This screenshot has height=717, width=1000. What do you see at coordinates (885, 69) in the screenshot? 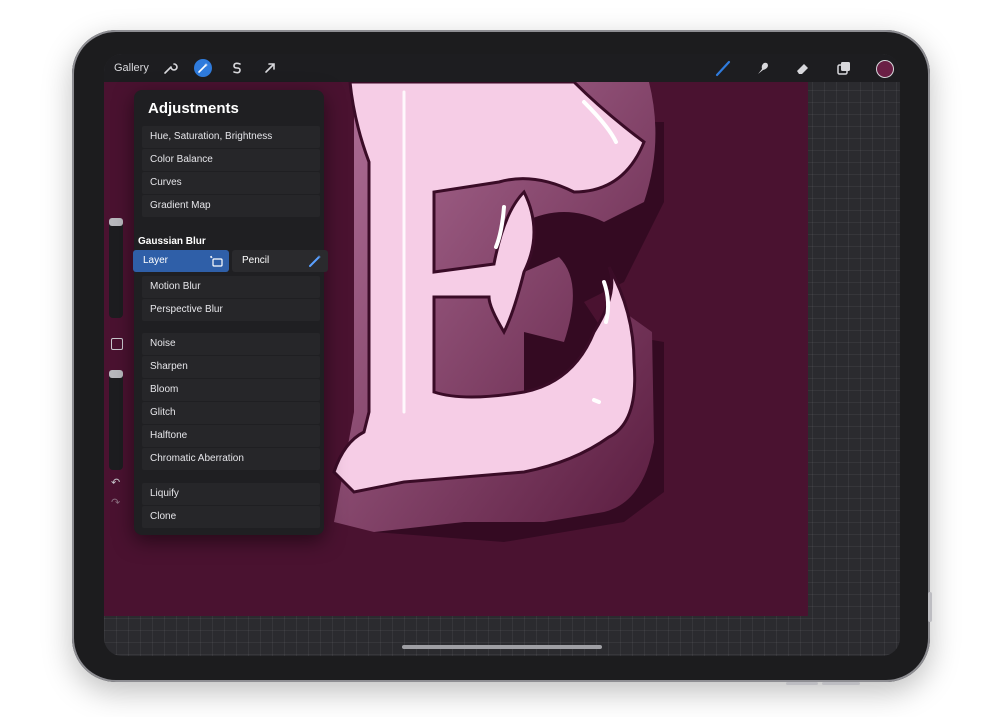
I see `color-swatch-icon` at bounding box center [885, 69].